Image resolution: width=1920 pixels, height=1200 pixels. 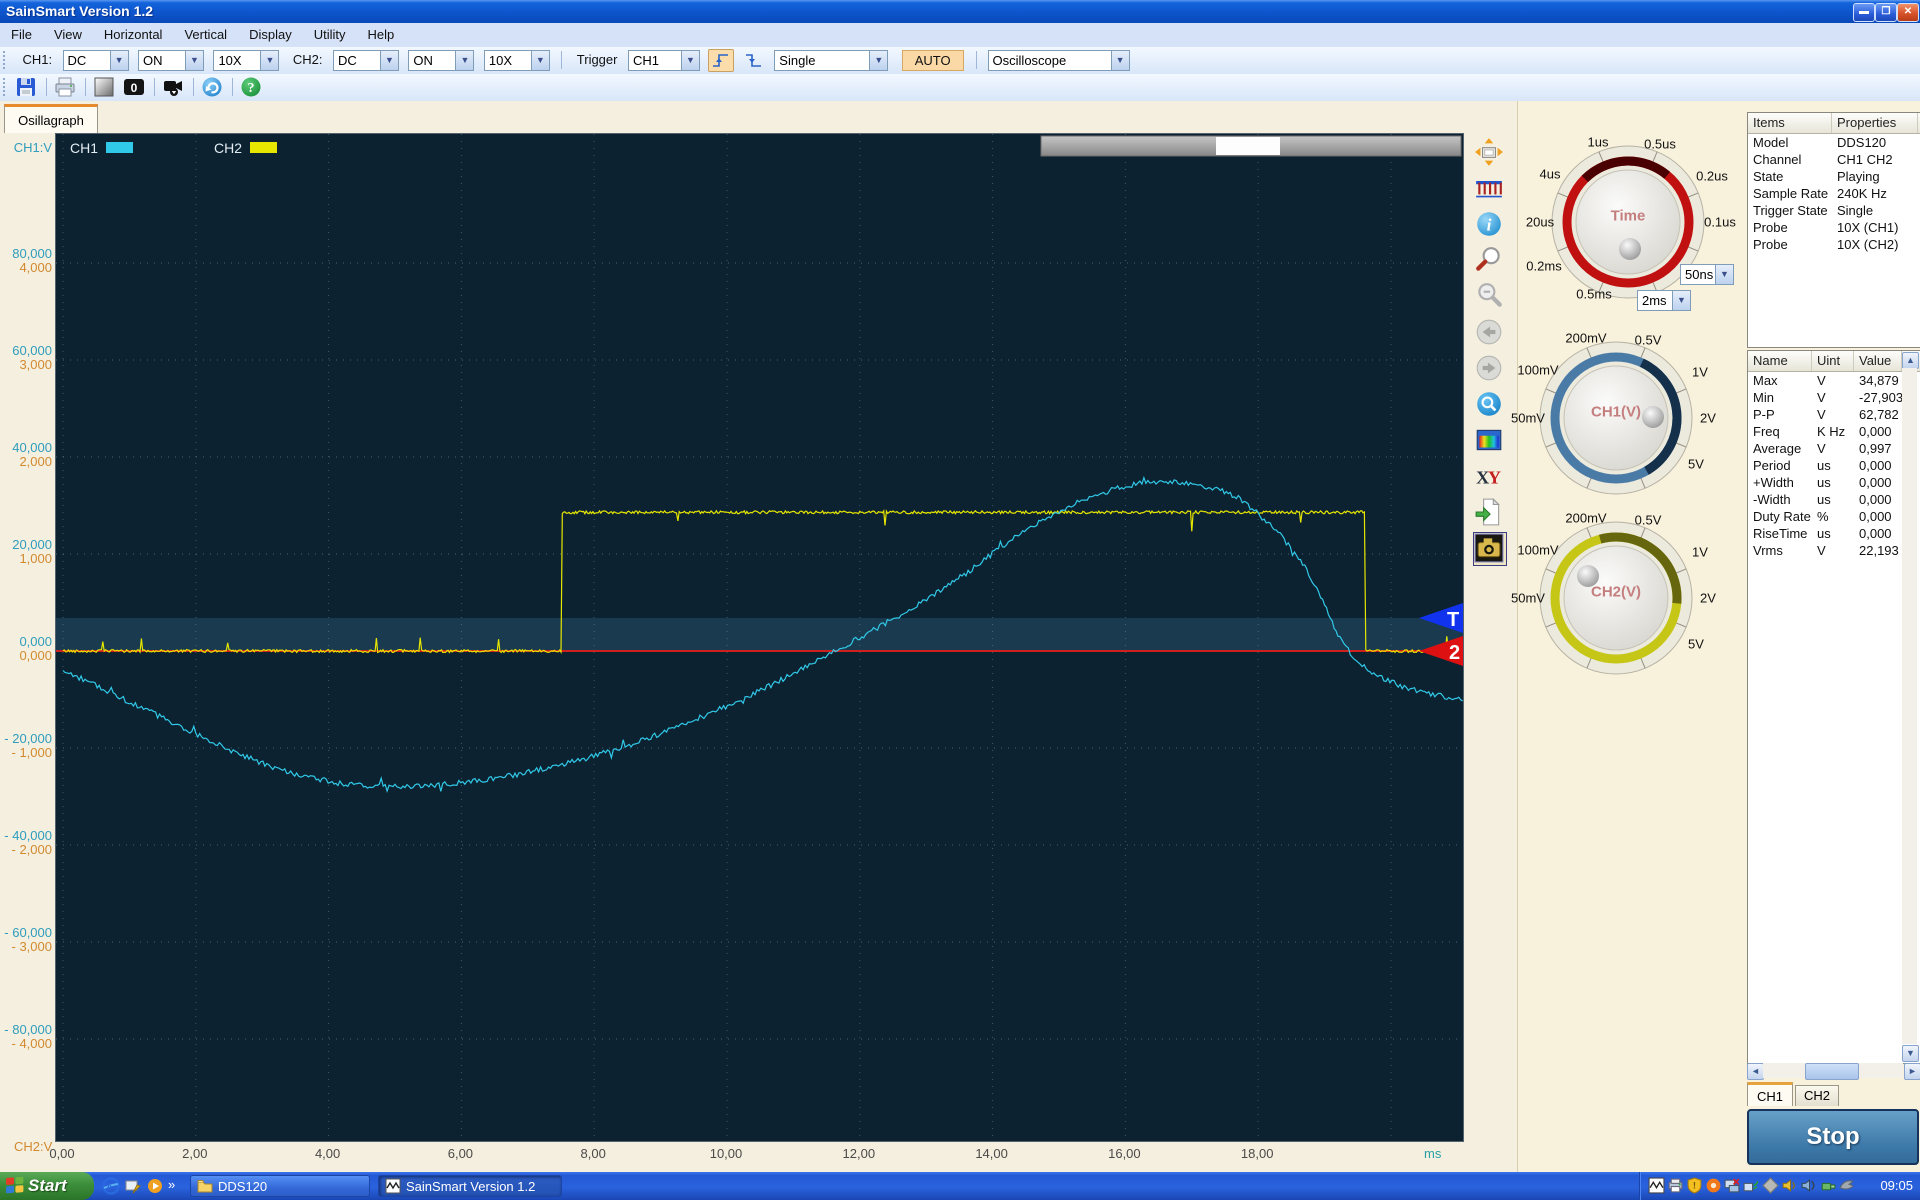 What do you see at coordinates (252, 87) in the screenshot?
I see `help-icon: ?` at bounding box center [252, 87].